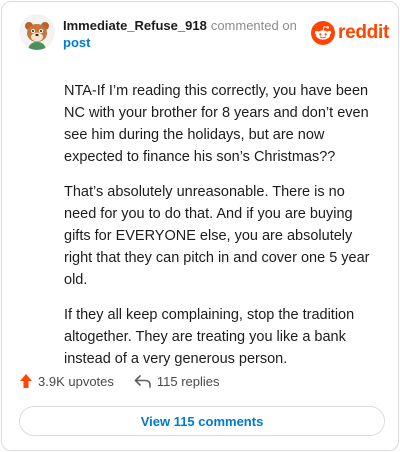  I want to click on view-comments-button: View 115 comments, so click(202, 421).